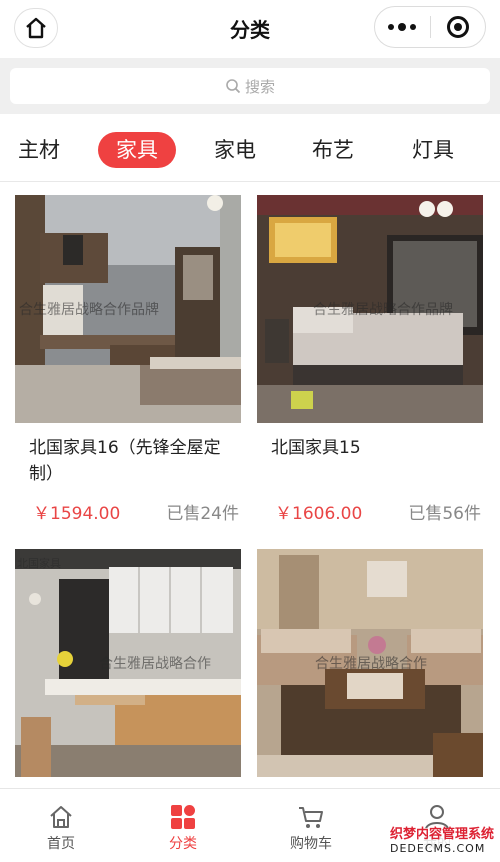 The width and height of the screenshot is (500, 862). What do you see at coordinates (441, 849) in the screenshot?
I see `site-watermark-domain: DEDECMS.COM` at bounding box center [441, 849].